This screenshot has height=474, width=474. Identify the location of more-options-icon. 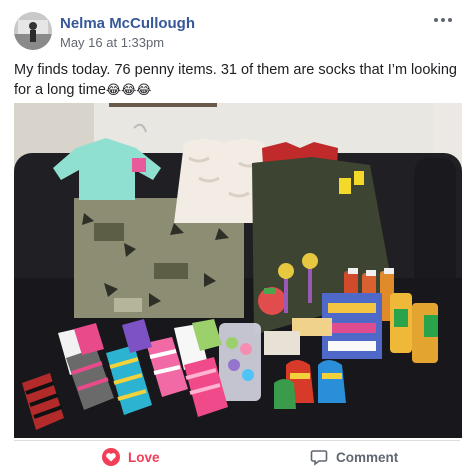
(445, 20).